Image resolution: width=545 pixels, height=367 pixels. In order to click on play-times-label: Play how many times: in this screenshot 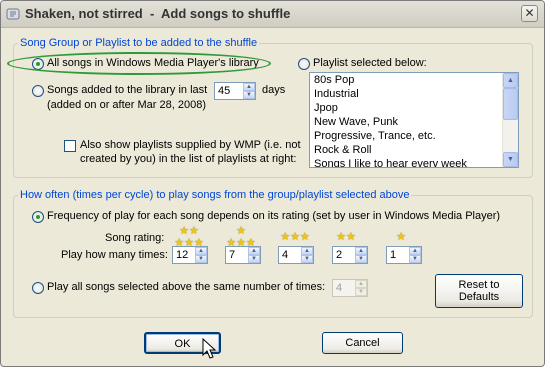, I will do `click(114, 255)`.